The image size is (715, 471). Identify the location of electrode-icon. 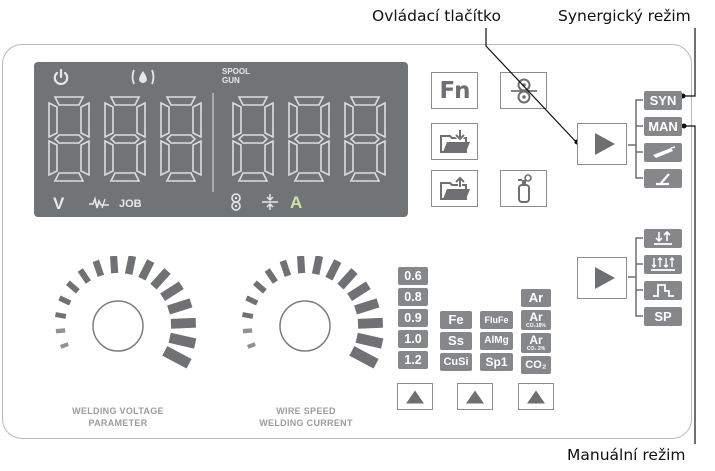
(663, 179).